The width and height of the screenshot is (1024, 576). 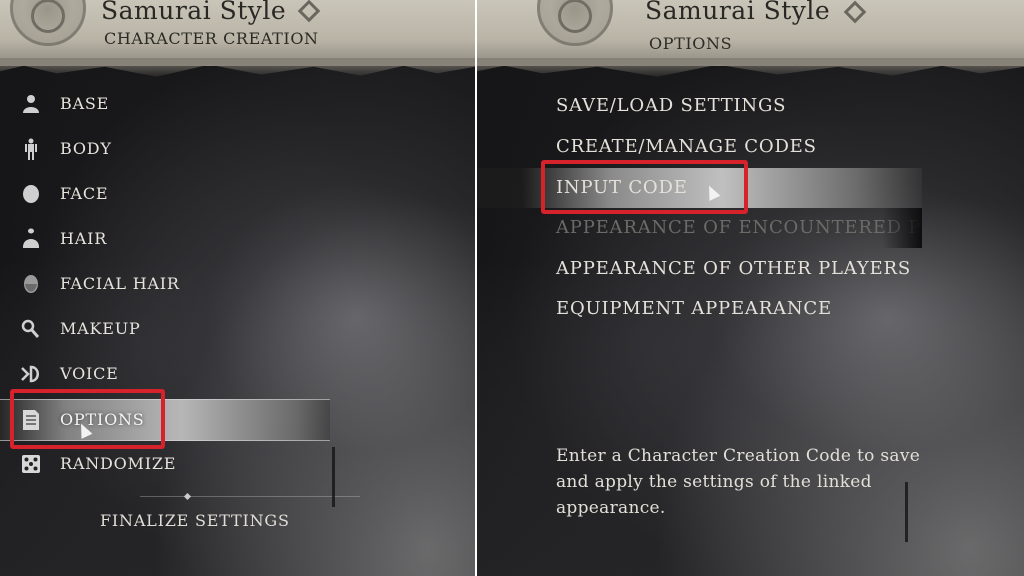 What do you see at coordinates (86, 148) in the screenshot?
I see `menu-label: BODY` at bounding box center [86, 148].